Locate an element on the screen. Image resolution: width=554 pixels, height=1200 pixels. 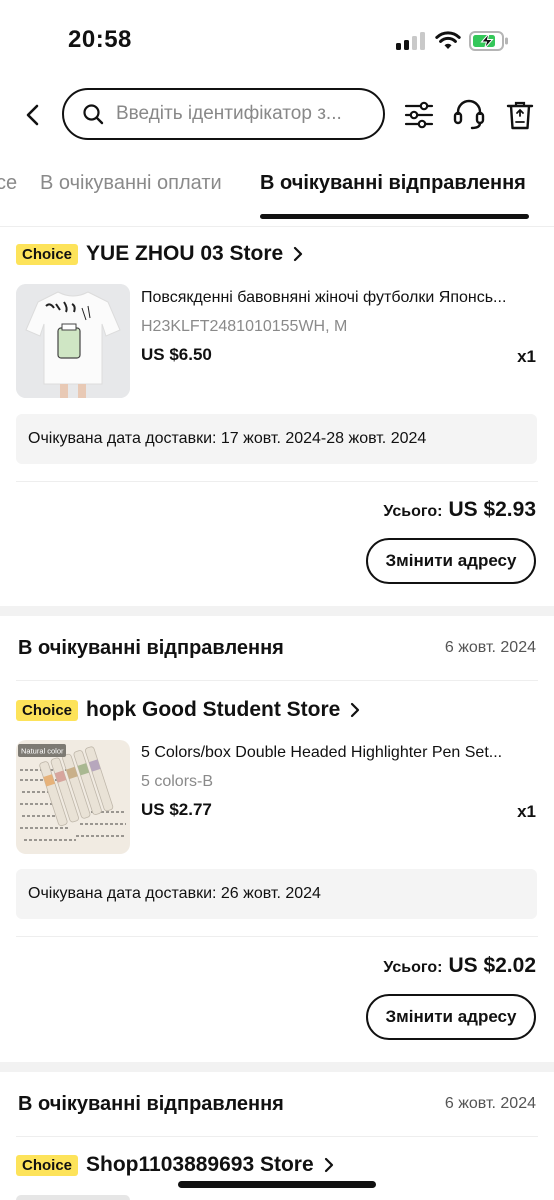
store-name: YUE ZHOU 03 Store is located at coordinates (185, 253).